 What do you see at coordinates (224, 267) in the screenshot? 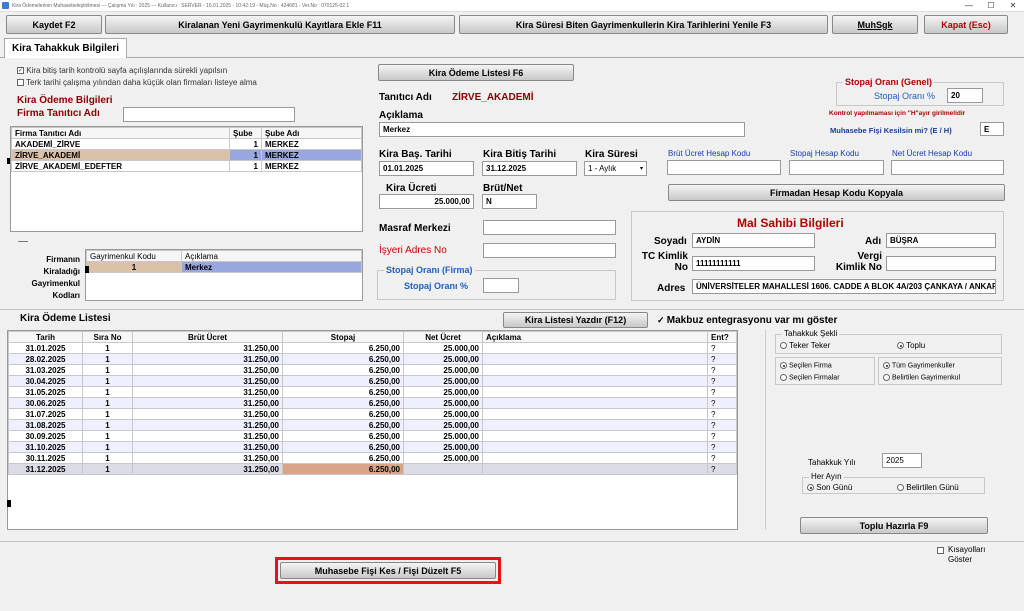
I see `table-row: 1 Merkez` at bounding box center [224, 267].